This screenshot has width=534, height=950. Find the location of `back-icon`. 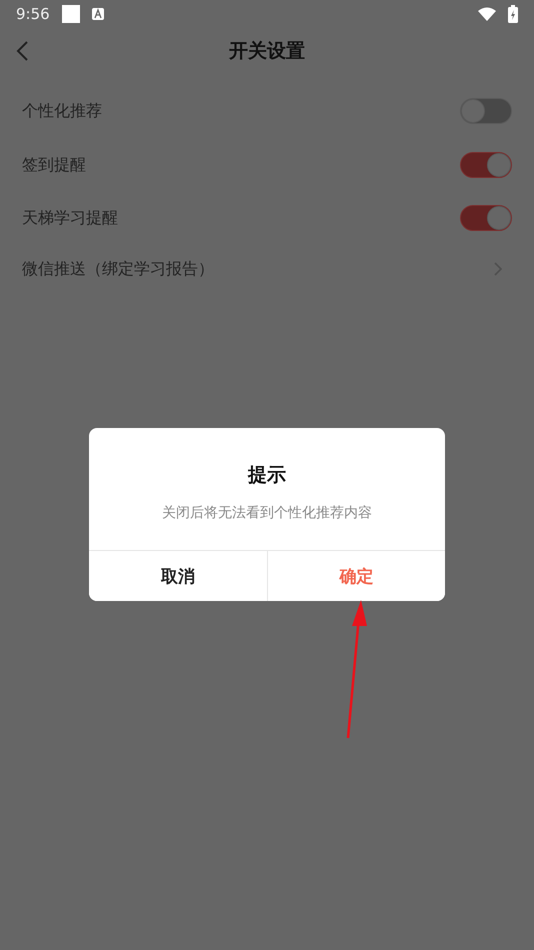

back-icon is located at coordinates (23, 51).